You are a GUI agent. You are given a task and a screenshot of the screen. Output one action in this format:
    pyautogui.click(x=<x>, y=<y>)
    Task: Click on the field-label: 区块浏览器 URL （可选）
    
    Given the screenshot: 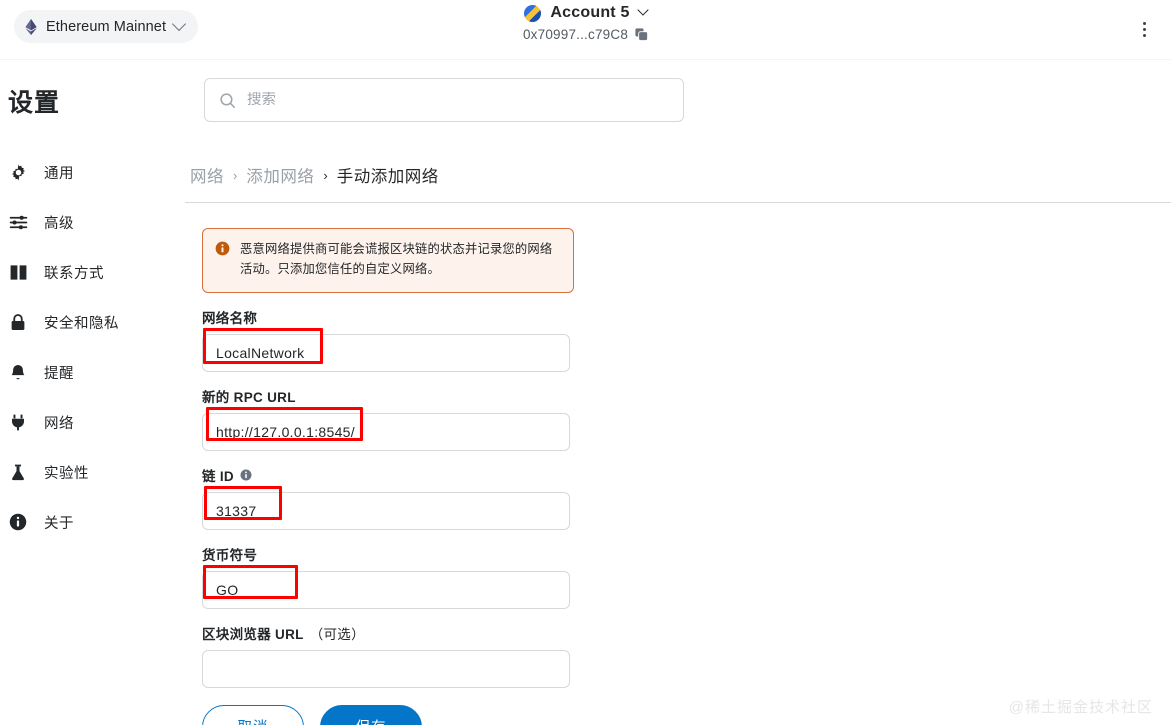 What is the action you would take?
    pyautogui.click(x=388, y=633)
    